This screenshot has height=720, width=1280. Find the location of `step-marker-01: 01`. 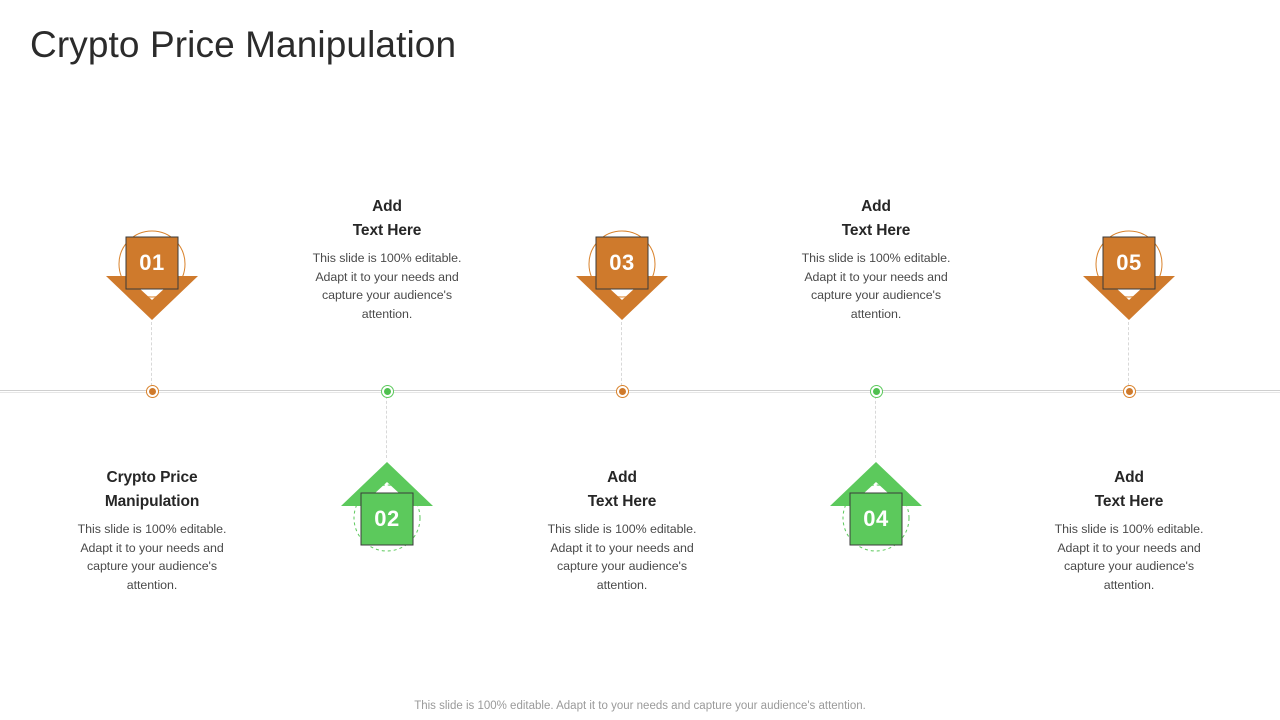

step-marker-01: 01 is located at coordinates (152, 274).